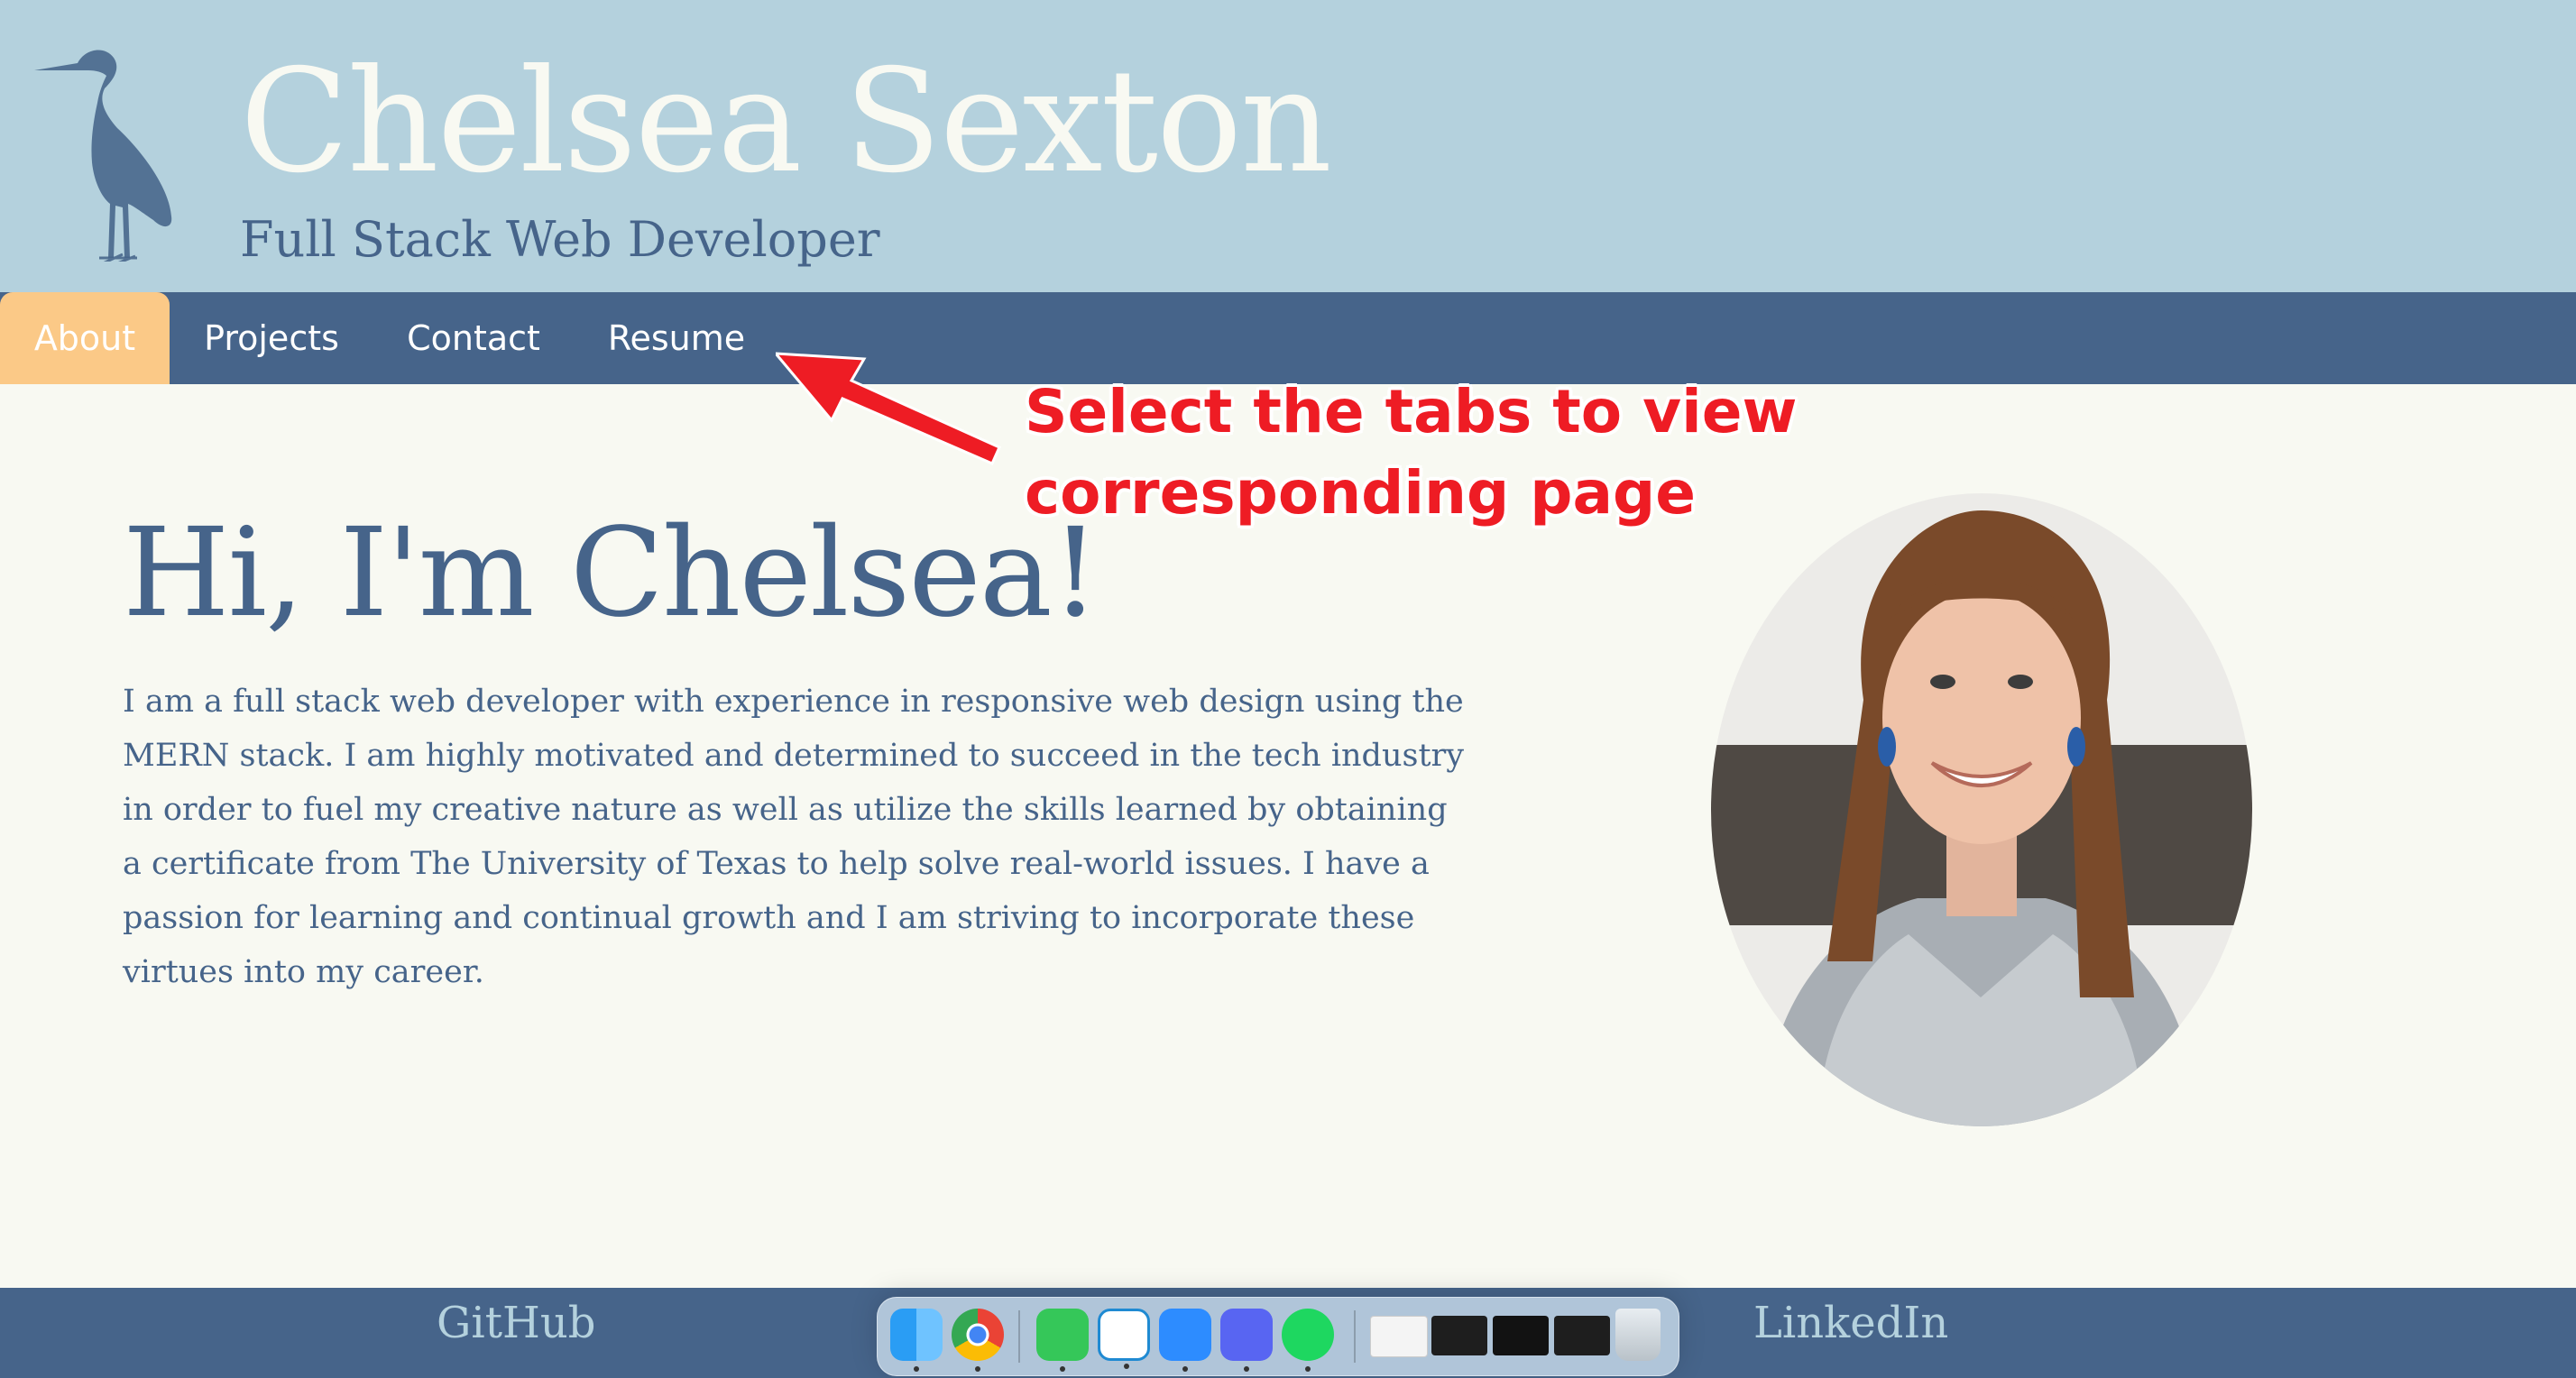 Image resolution: width=2576 pixels, height=1378 pixels. What do you see at coordinates (677, 338) in the screenshot?
I see `tab-resume: Resume` at bounding box center [677, 338].